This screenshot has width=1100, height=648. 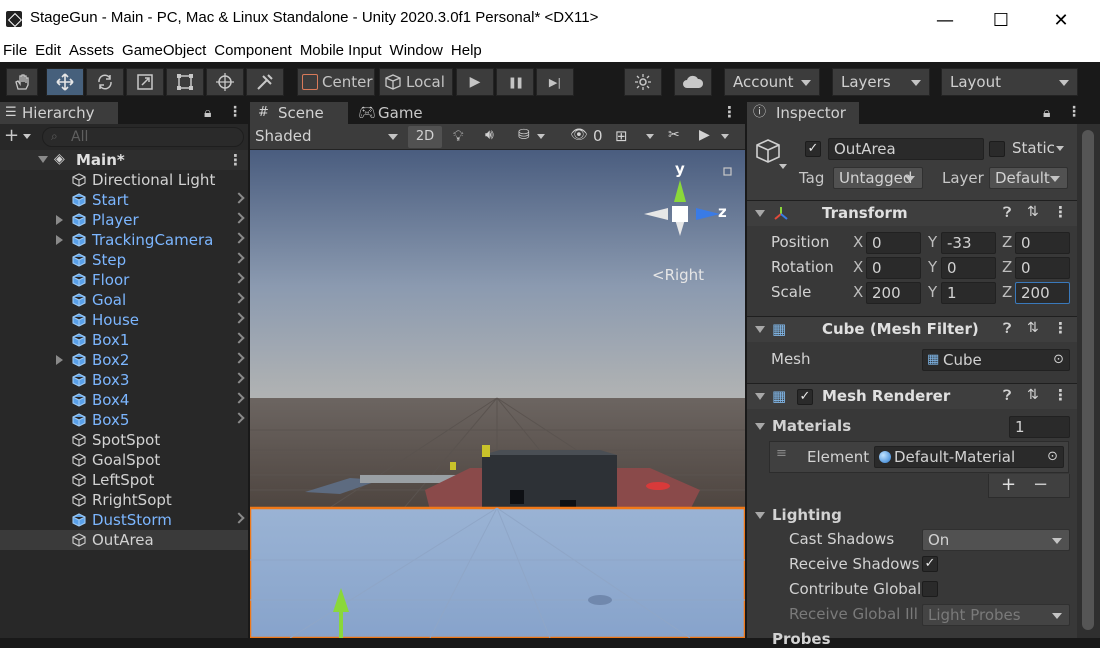 What do you see at coordinates (678, 275) in the screenshot?
I see `view-orientation-label: <Right` at bounding box center [678, 275].